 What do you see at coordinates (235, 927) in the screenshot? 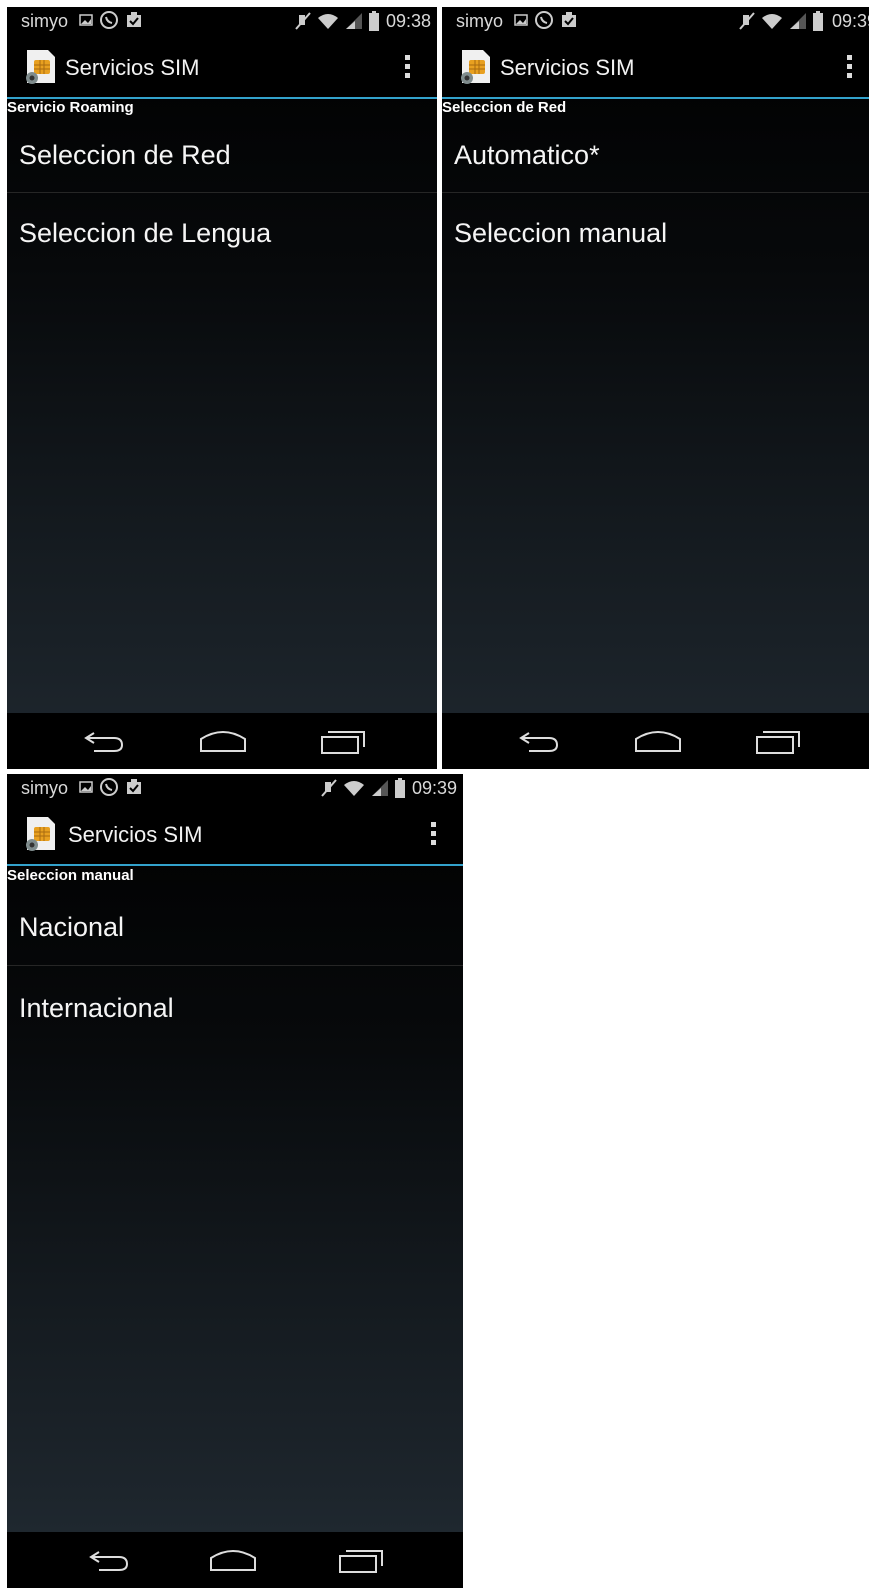
I see `list-item-nacional: Nacional` at bounding box center [235, 927].